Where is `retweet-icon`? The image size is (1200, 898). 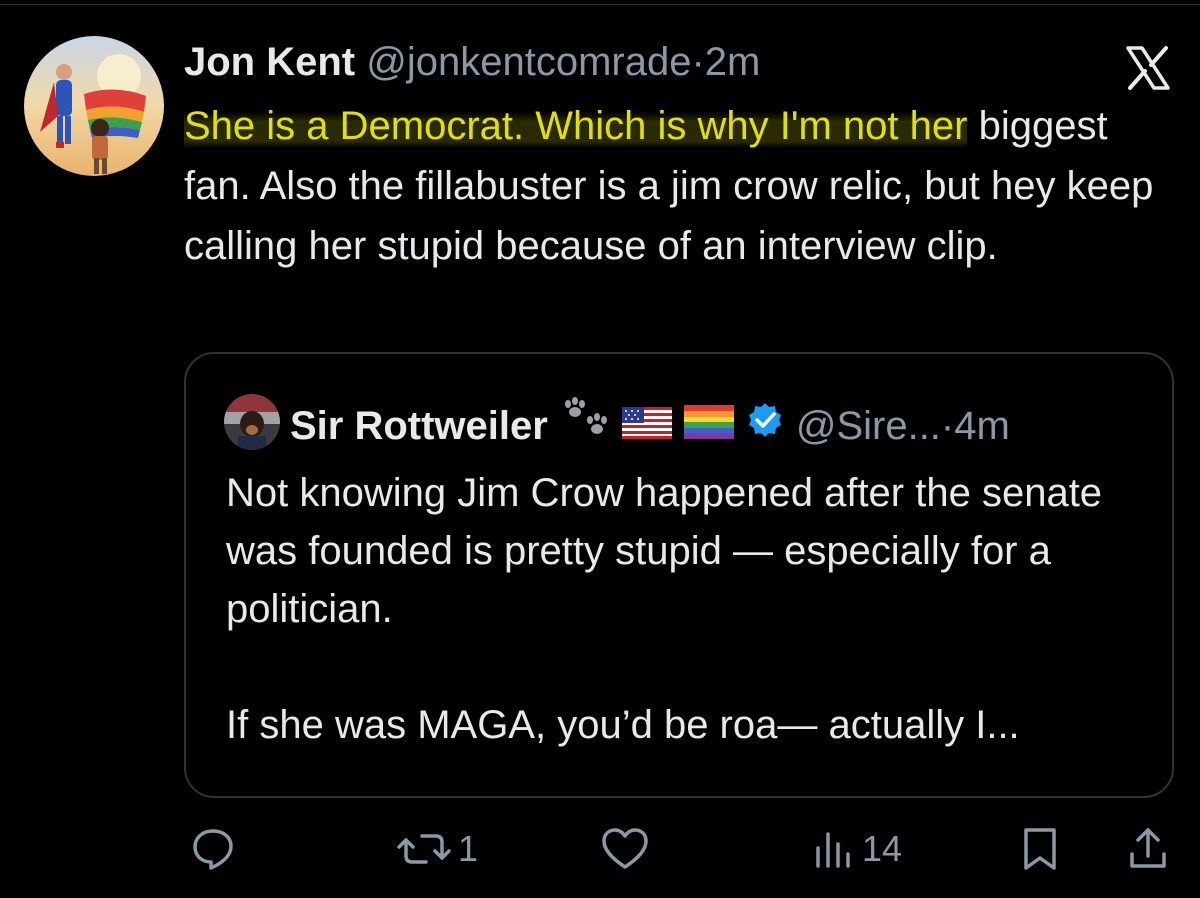 retweet-icon is located at coordinates (424, 849).